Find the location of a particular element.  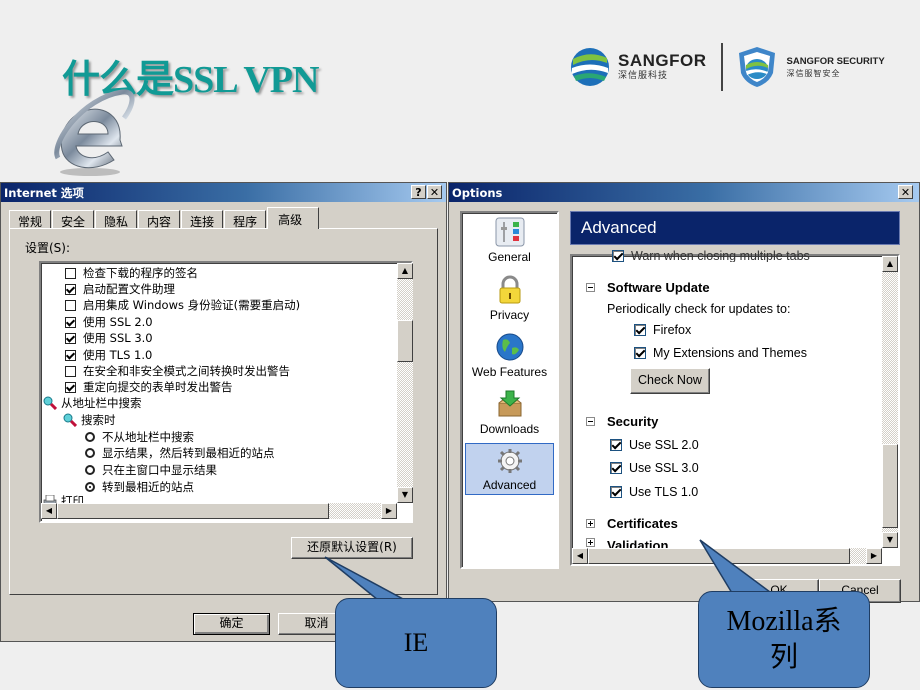

callout-pointers is located at coordinates (552, 570).